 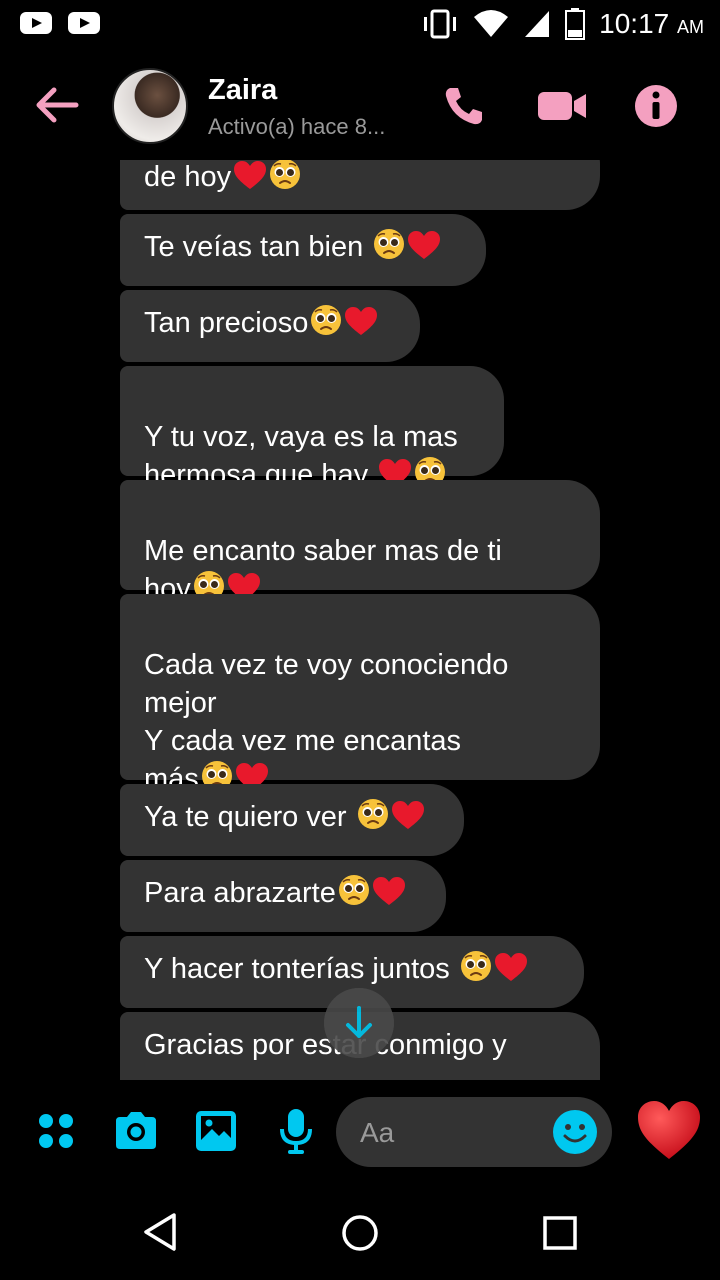 I want to click on message-text: Ya te quiero ver, so click(x=249, y=817).